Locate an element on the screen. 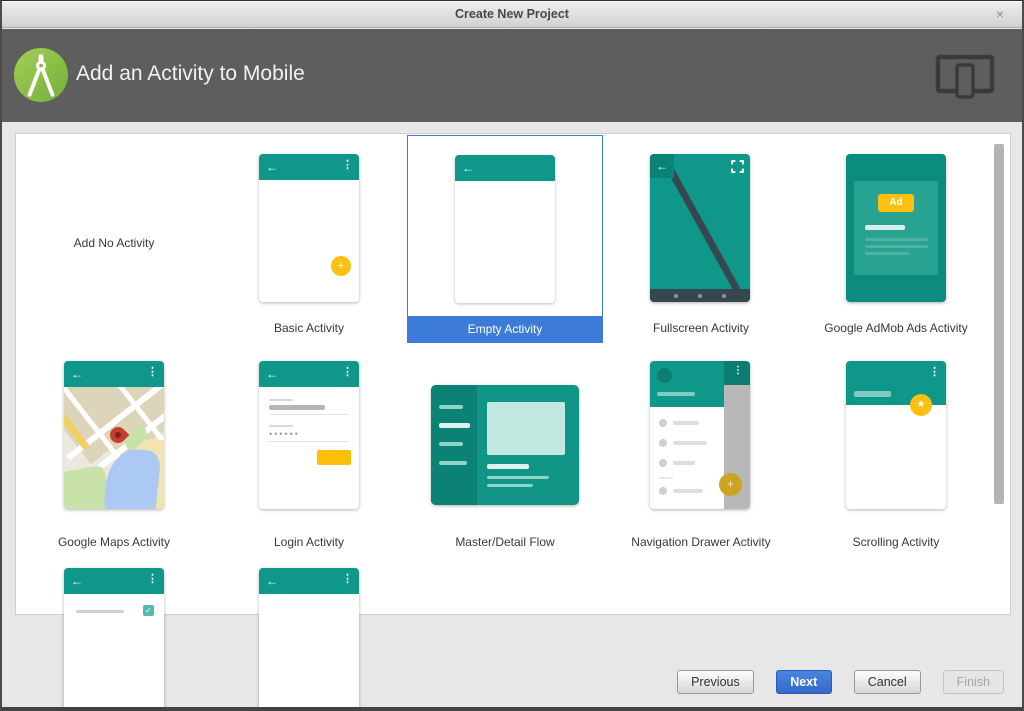  window-bottom-edge is located at coordinates (512, 709).